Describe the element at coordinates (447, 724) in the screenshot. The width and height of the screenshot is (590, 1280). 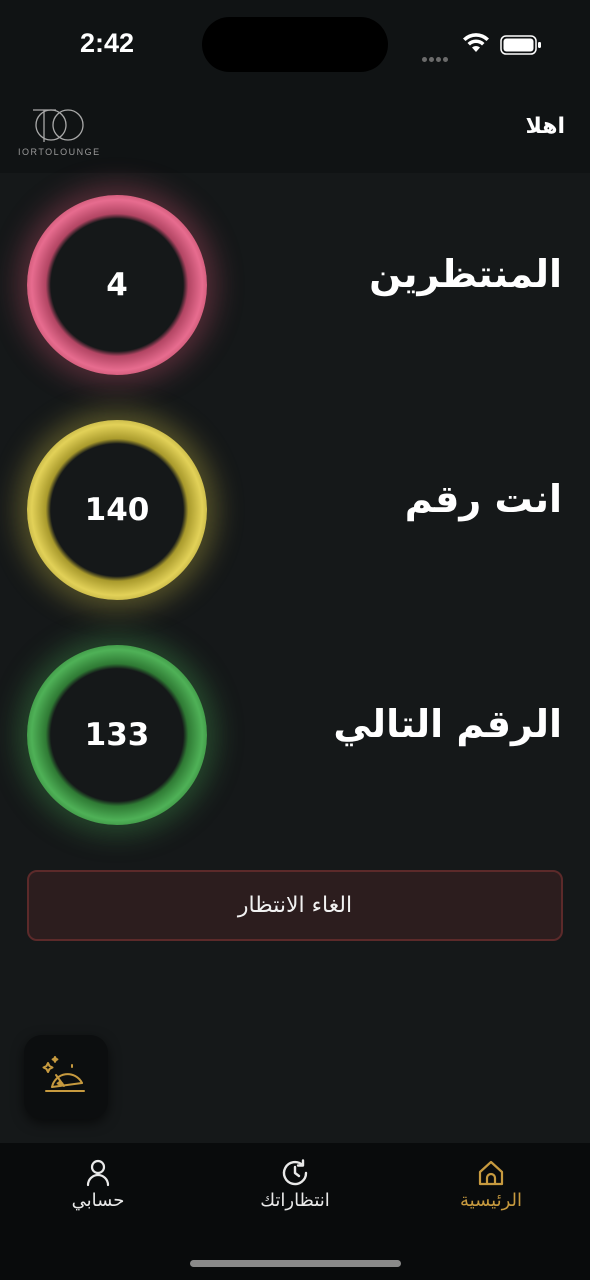
I see `next-number-label: الرقم التالي` at that location.